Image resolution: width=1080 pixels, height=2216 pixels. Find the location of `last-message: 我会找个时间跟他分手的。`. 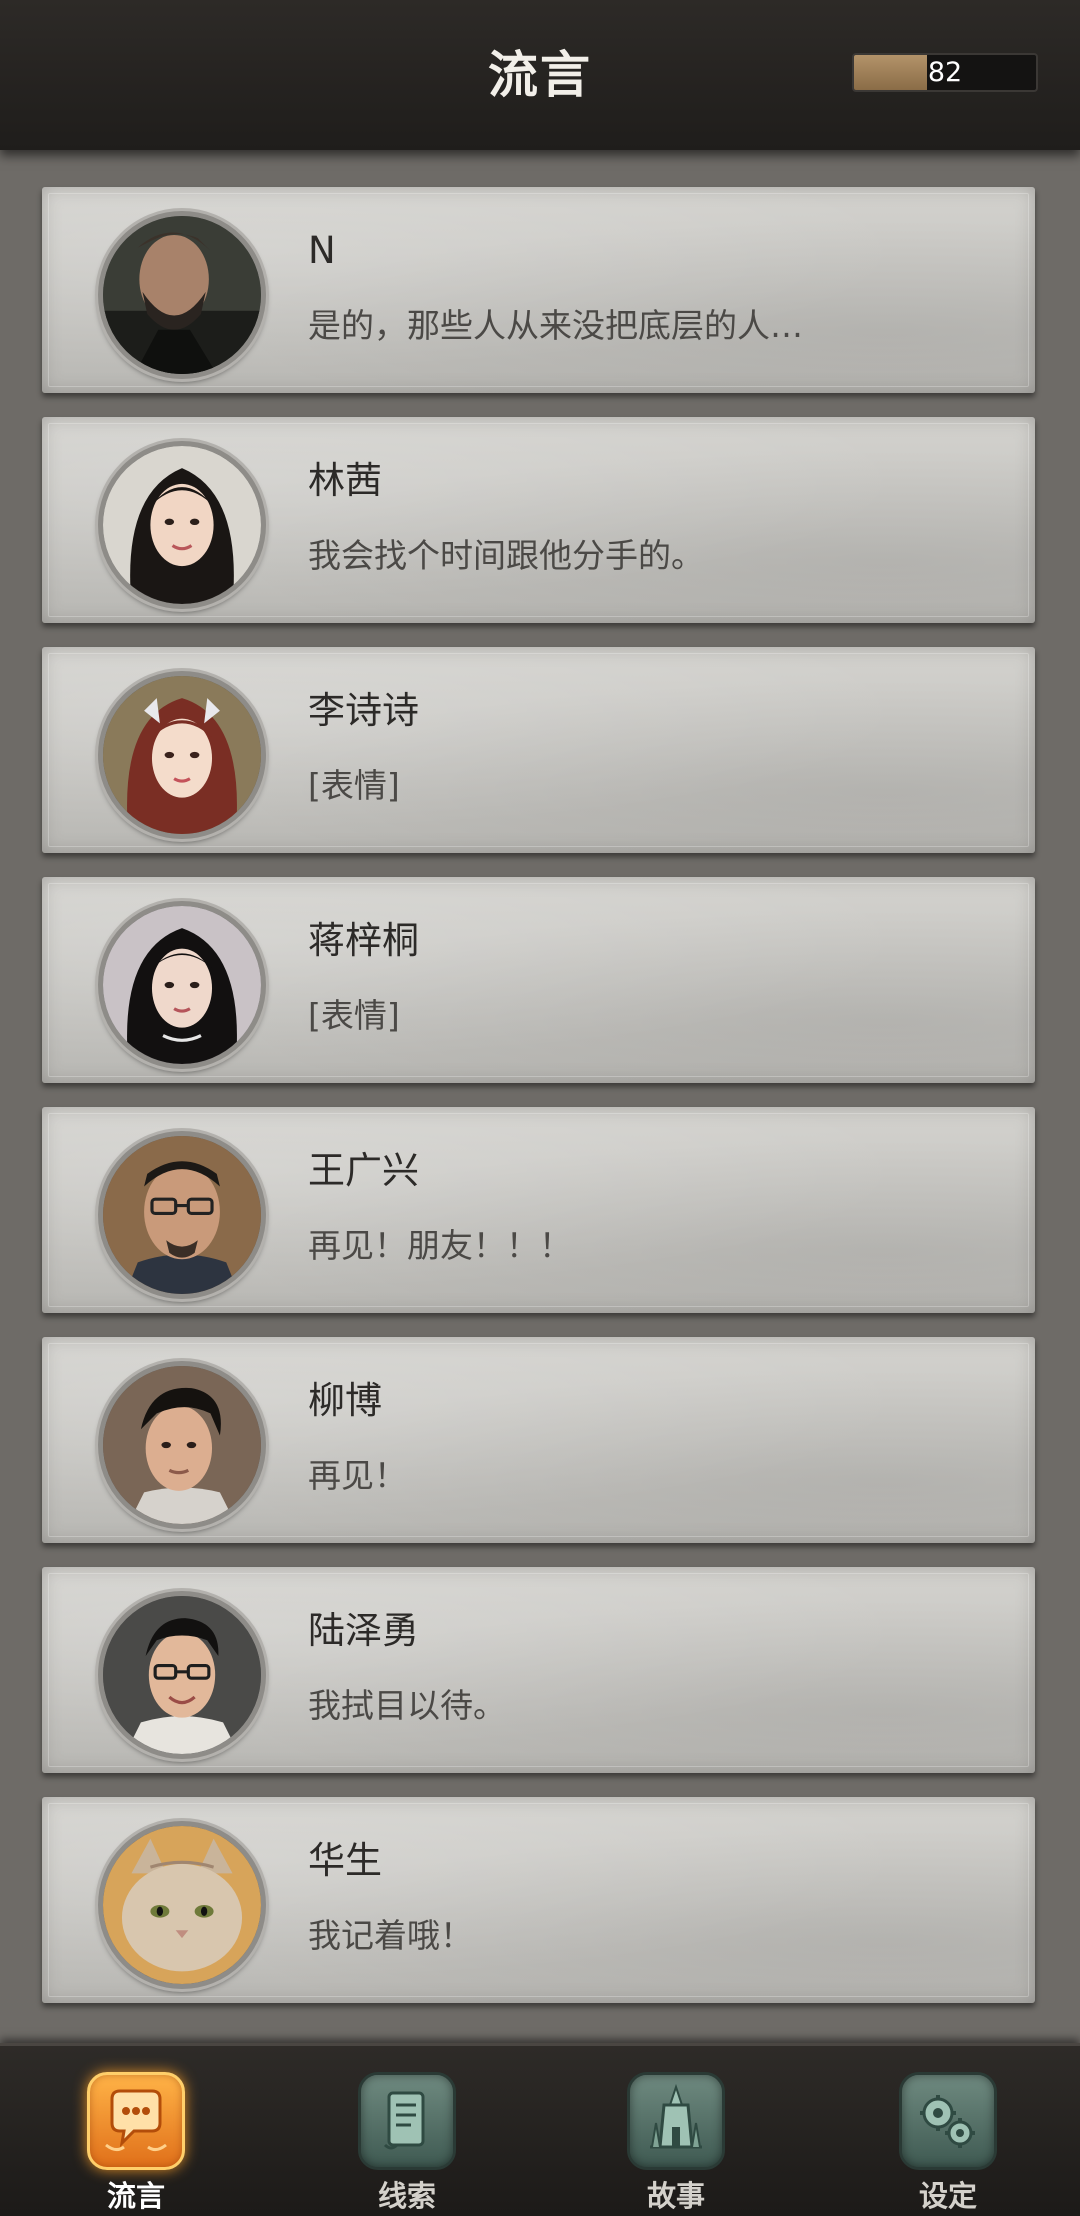

last-message: 我会找个时间跟他分手的。 is located at coordinates (506, 555).